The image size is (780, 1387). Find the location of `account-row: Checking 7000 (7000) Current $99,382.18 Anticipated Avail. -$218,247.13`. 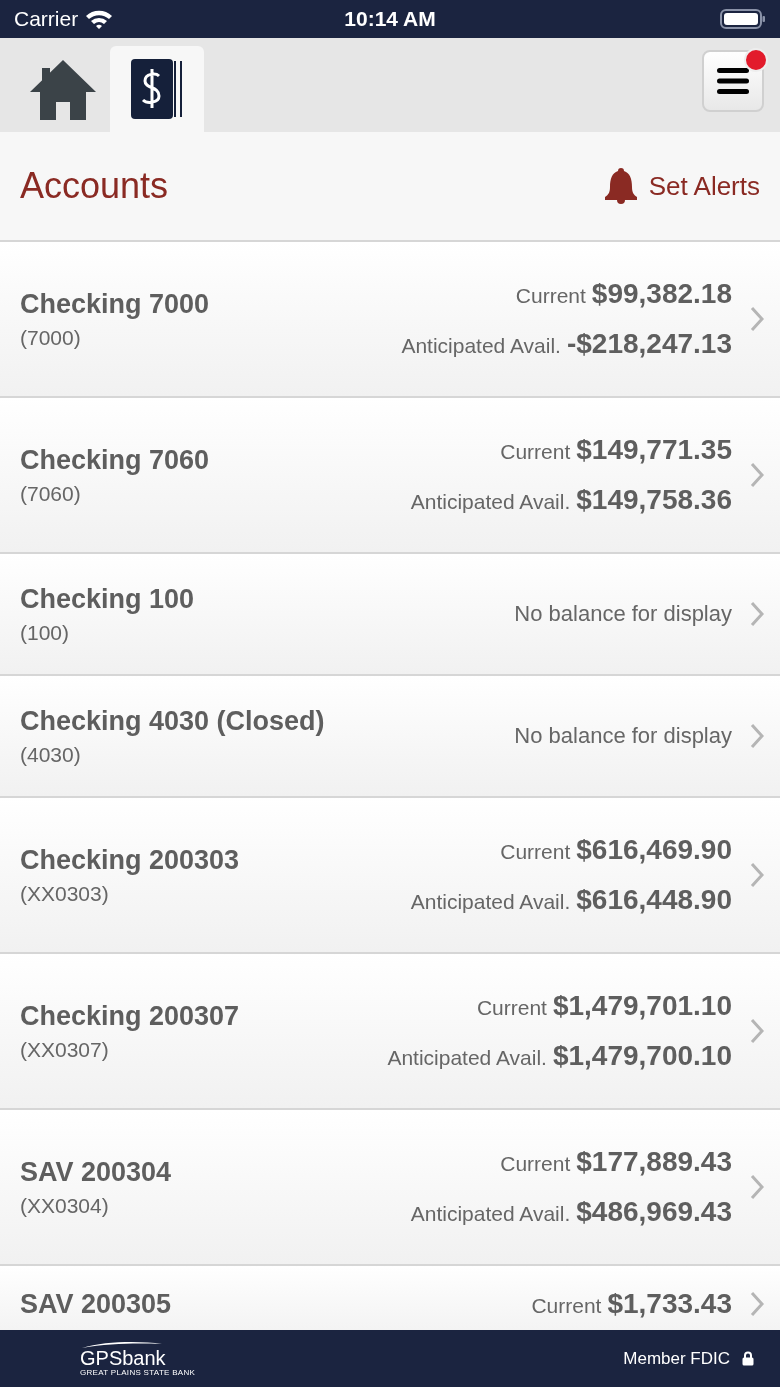

account-row: Checking 7000 (7000) Current $99,382.18 Anticipated Avail. -$218,247.13 is located at coordinates (390, 320).